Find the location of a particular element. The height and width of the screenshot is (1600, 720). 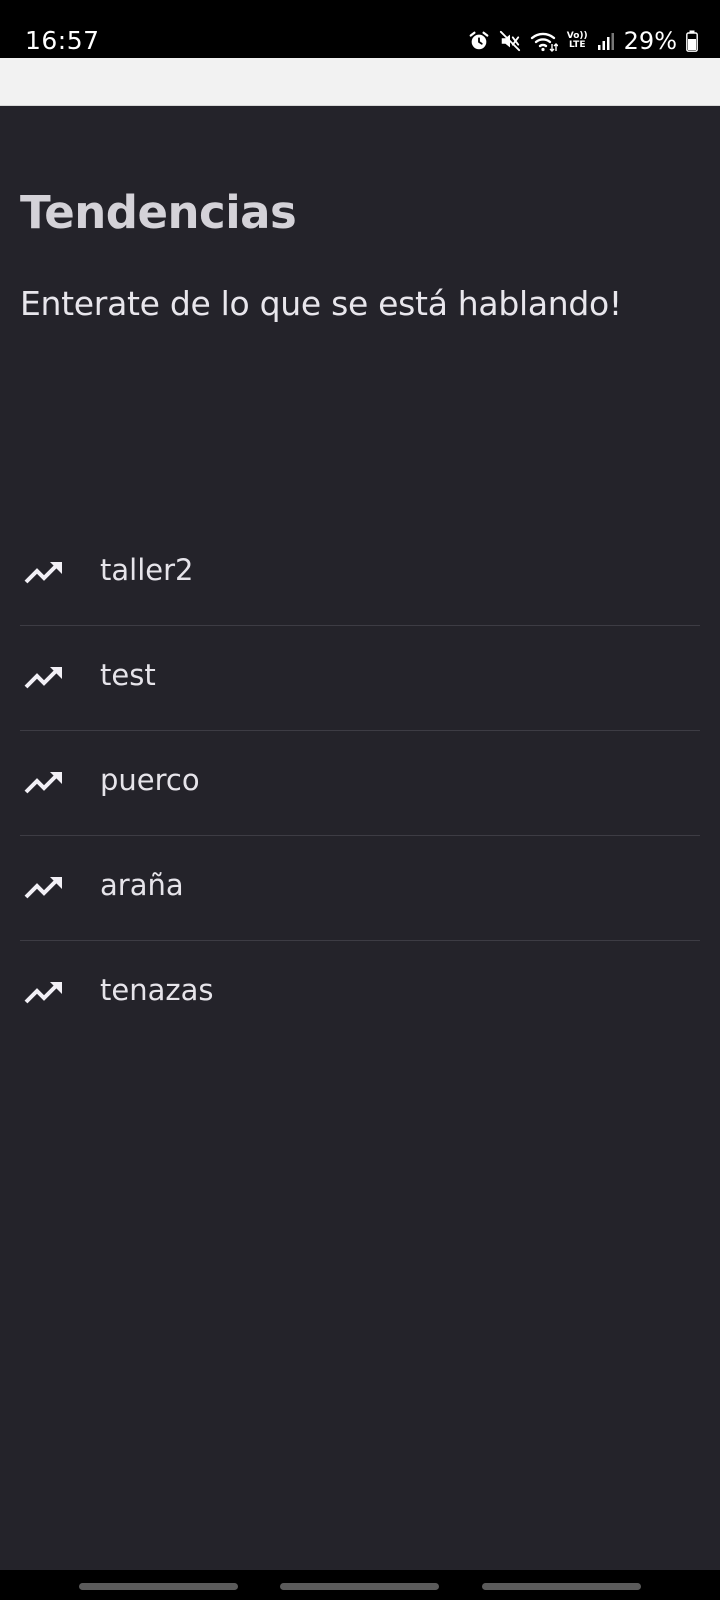

trend-item-tenazas: tenazas is located at coordinates (360, 993).